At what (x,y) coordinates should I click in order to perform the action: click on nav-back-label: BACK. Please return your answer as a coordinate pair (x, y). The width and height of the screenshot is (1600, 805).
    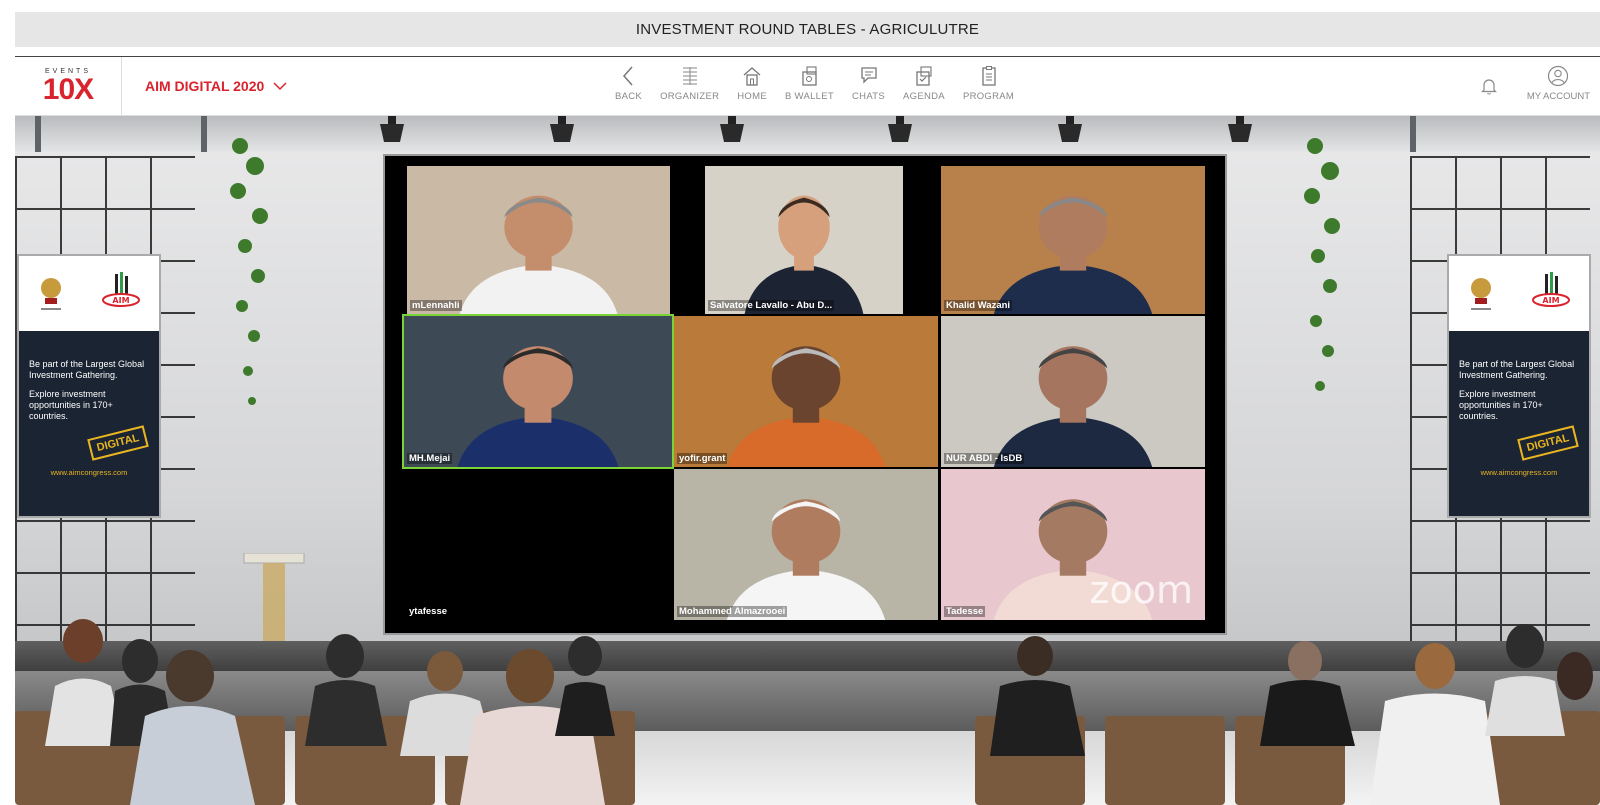
    Looking at the image, I should click on (629, 96).